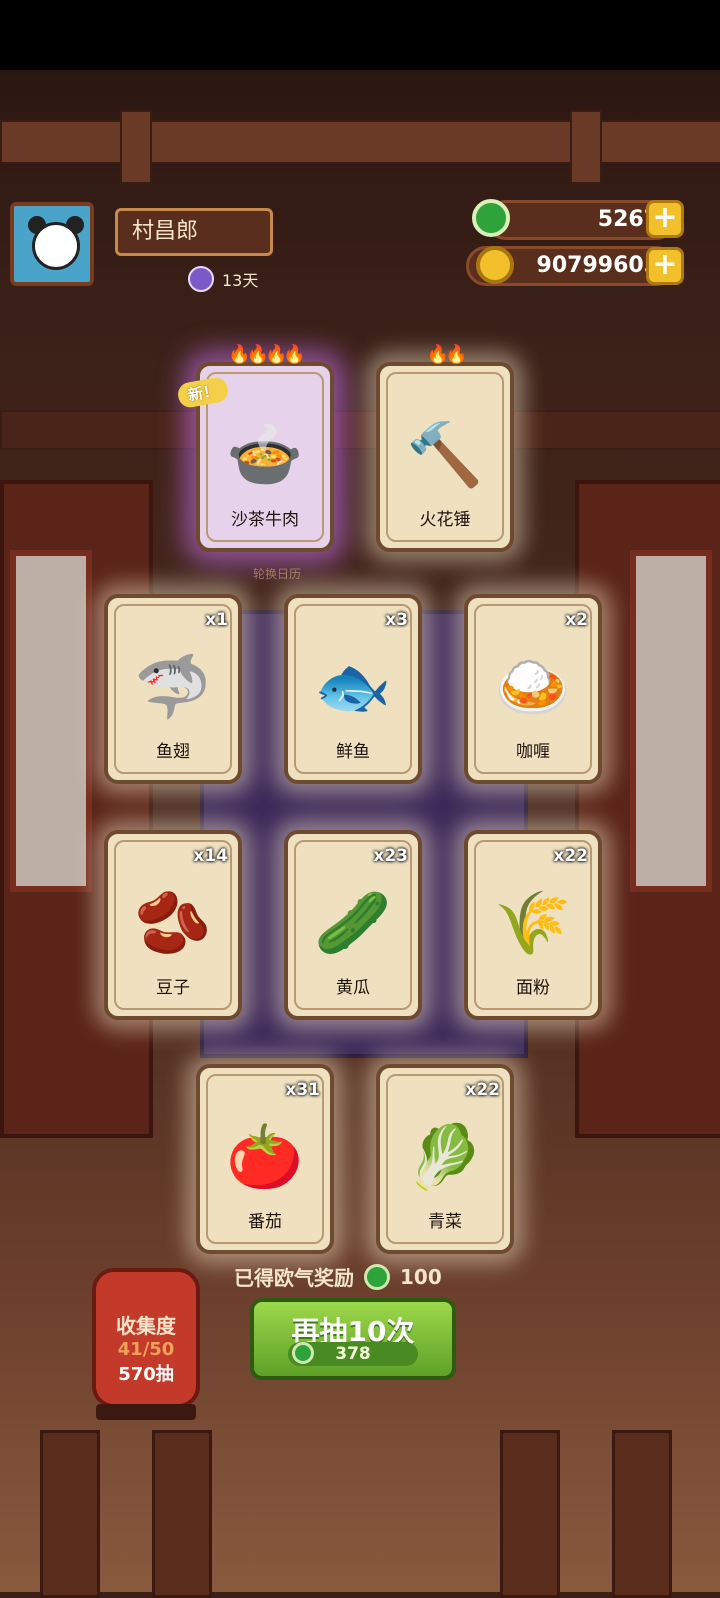 The width and height of the screenshot is (720, 1598). I want to click on curry-gravy-boat-icon: 🍛, so click(533, 686).